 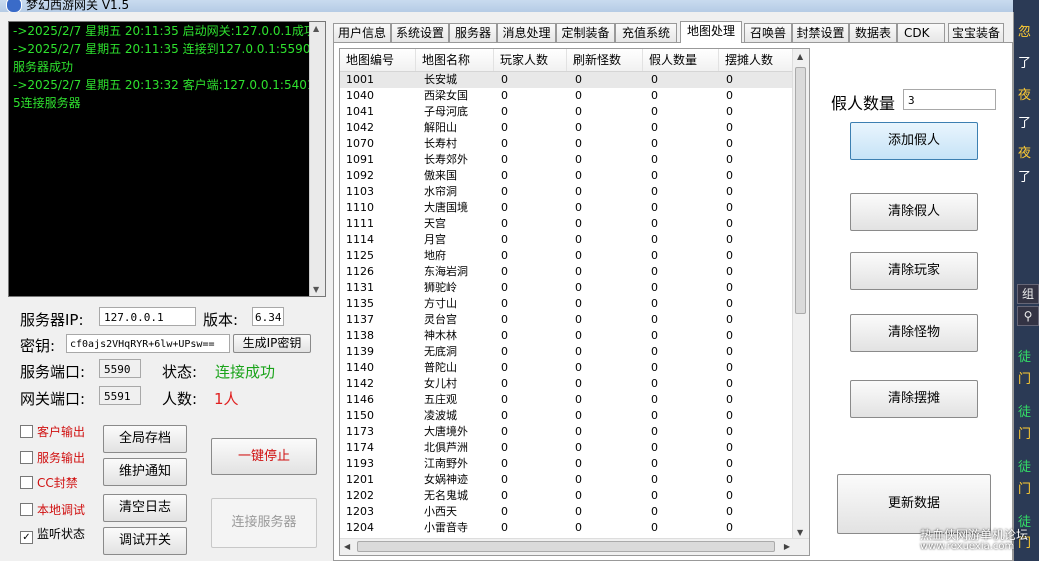 I want to click on checkbox-listen-status: ✓ 监听状态, so click(x=52, y=534).